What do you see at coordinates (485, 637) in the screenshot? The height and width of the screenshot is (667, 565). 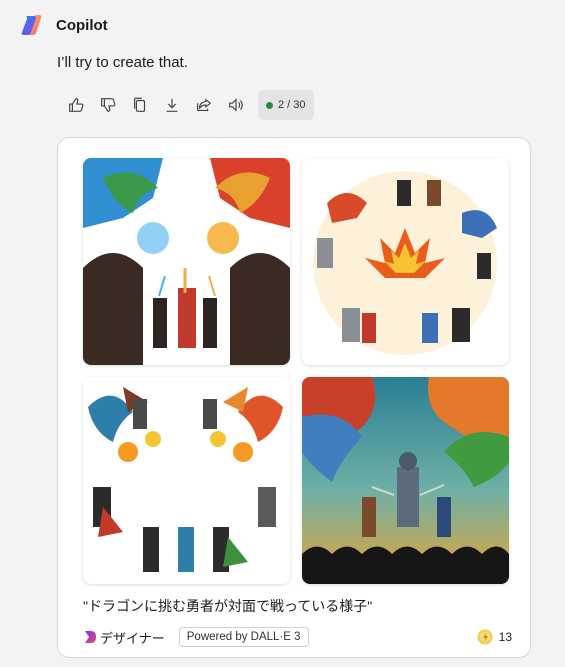 I see `boost-coin-icon` at bounding box center [485, 637].